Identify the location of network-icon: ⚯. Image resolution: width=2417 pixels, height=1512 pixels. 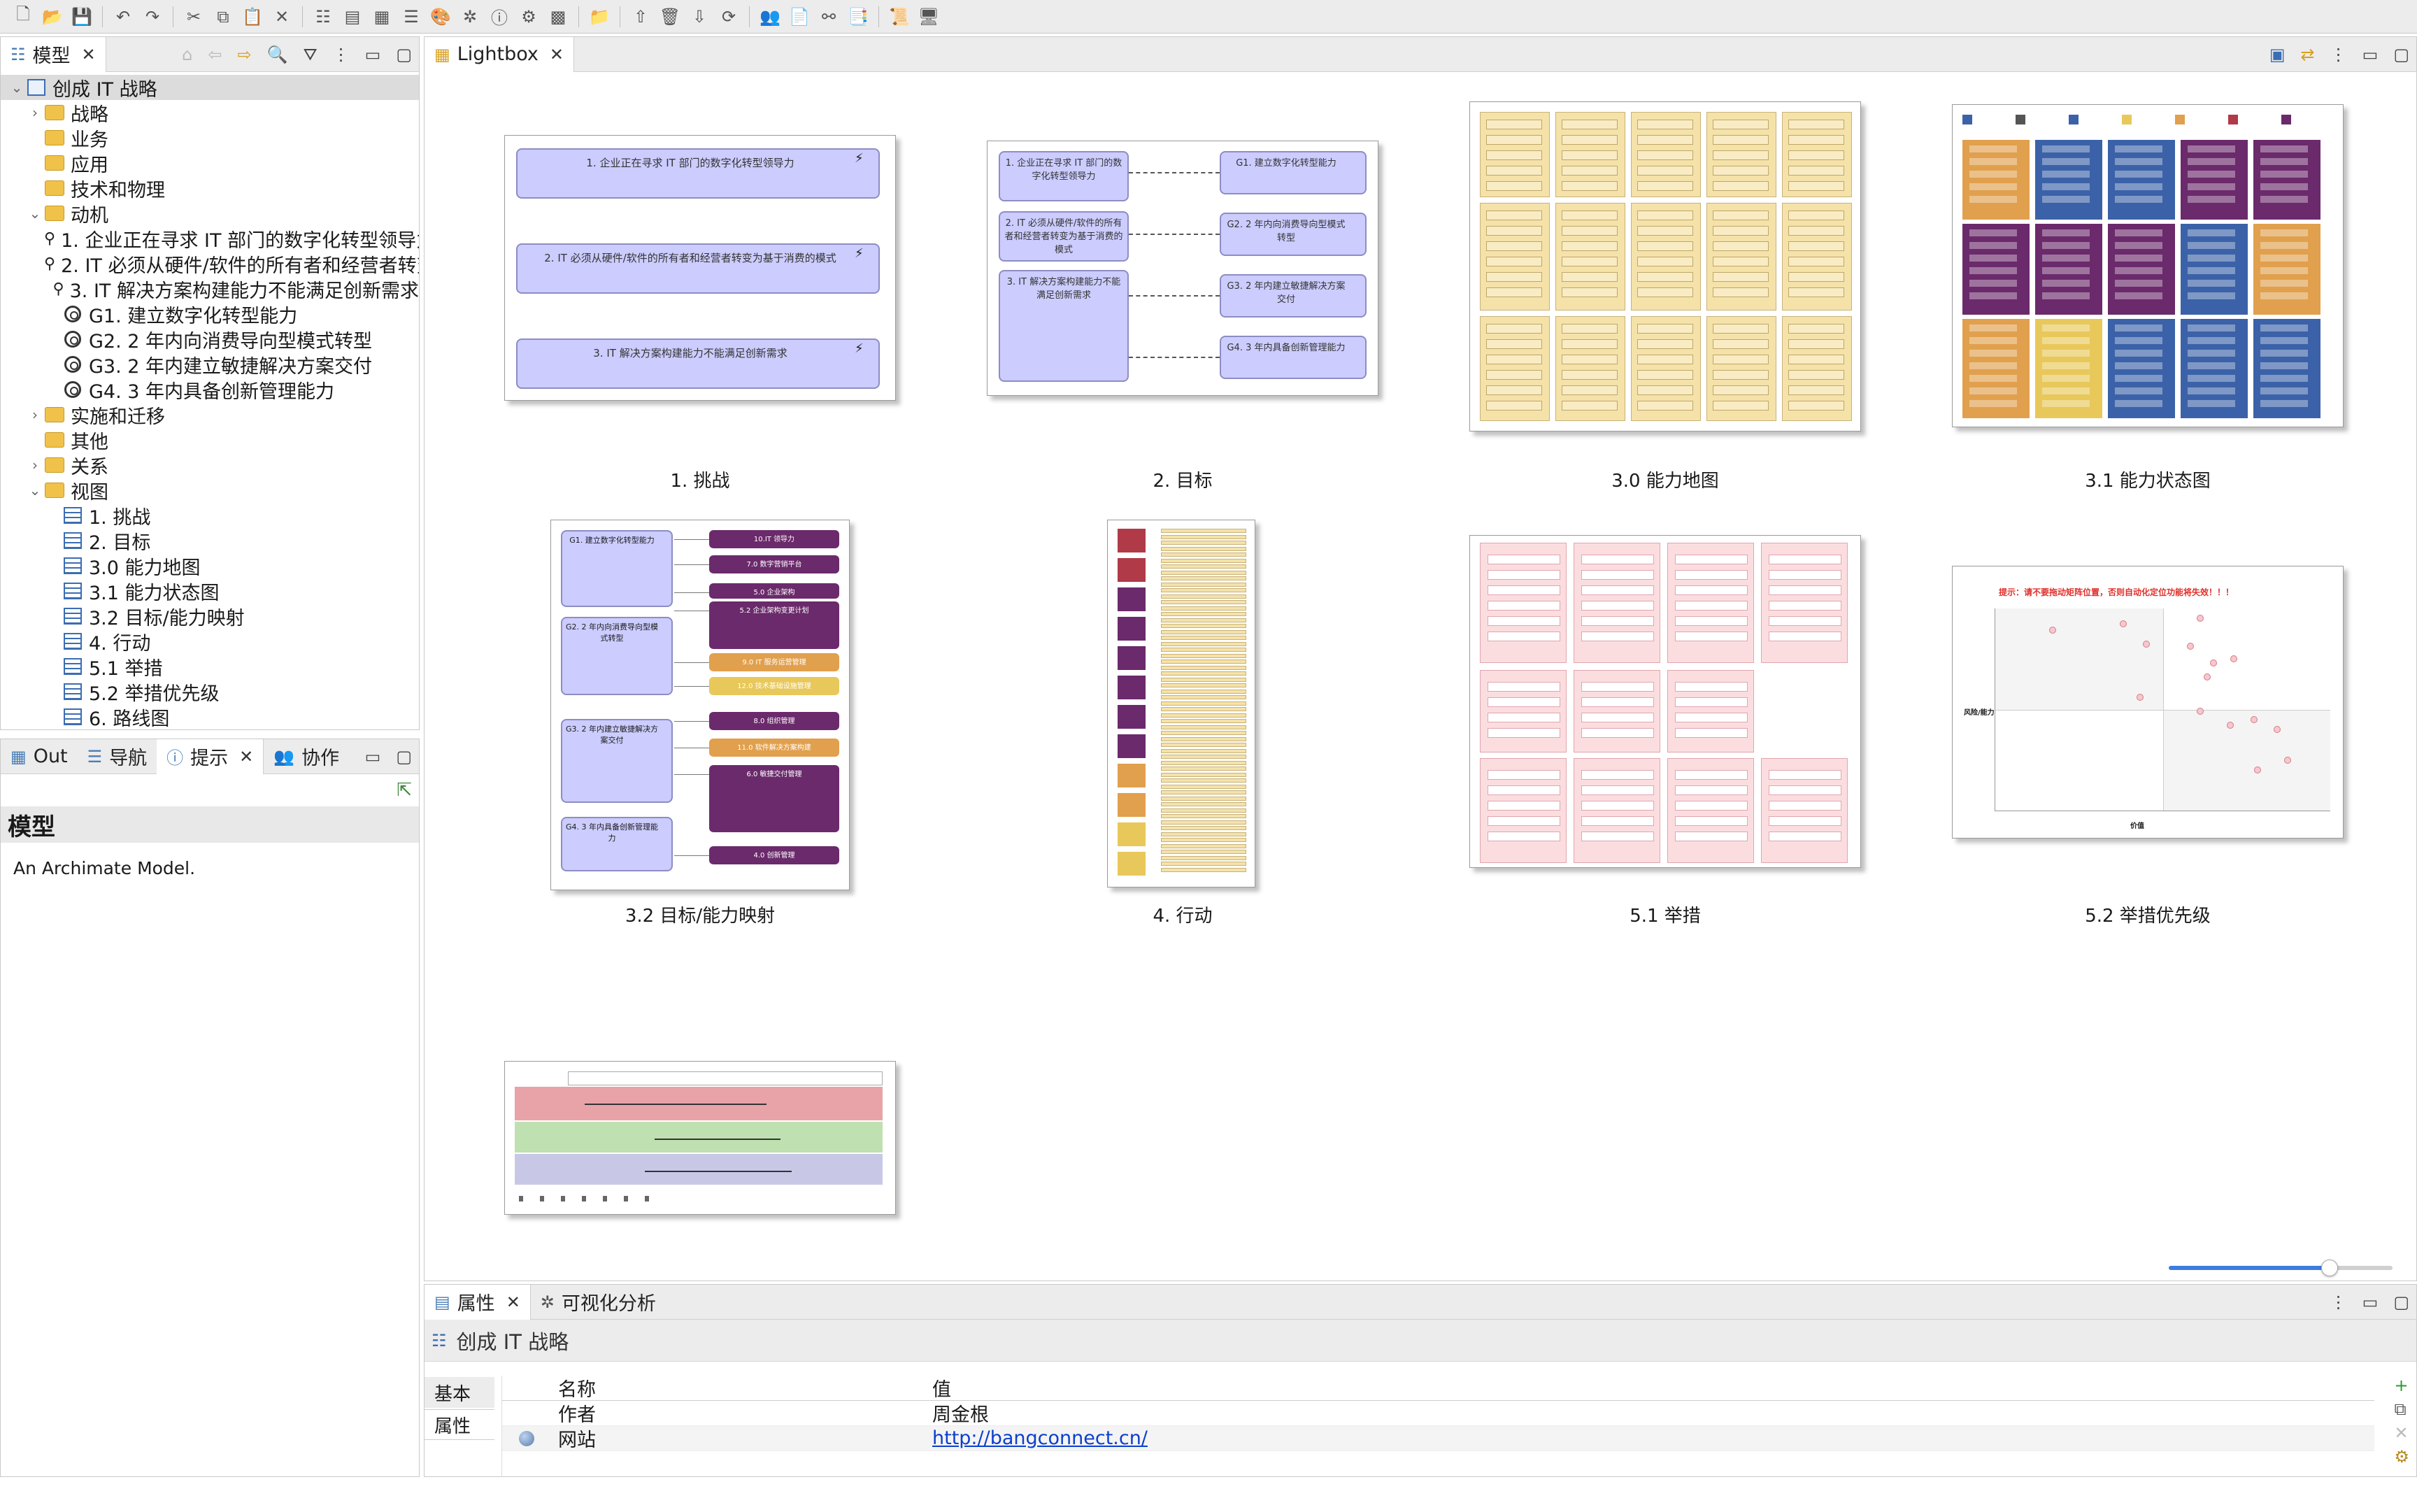
(828, 16).